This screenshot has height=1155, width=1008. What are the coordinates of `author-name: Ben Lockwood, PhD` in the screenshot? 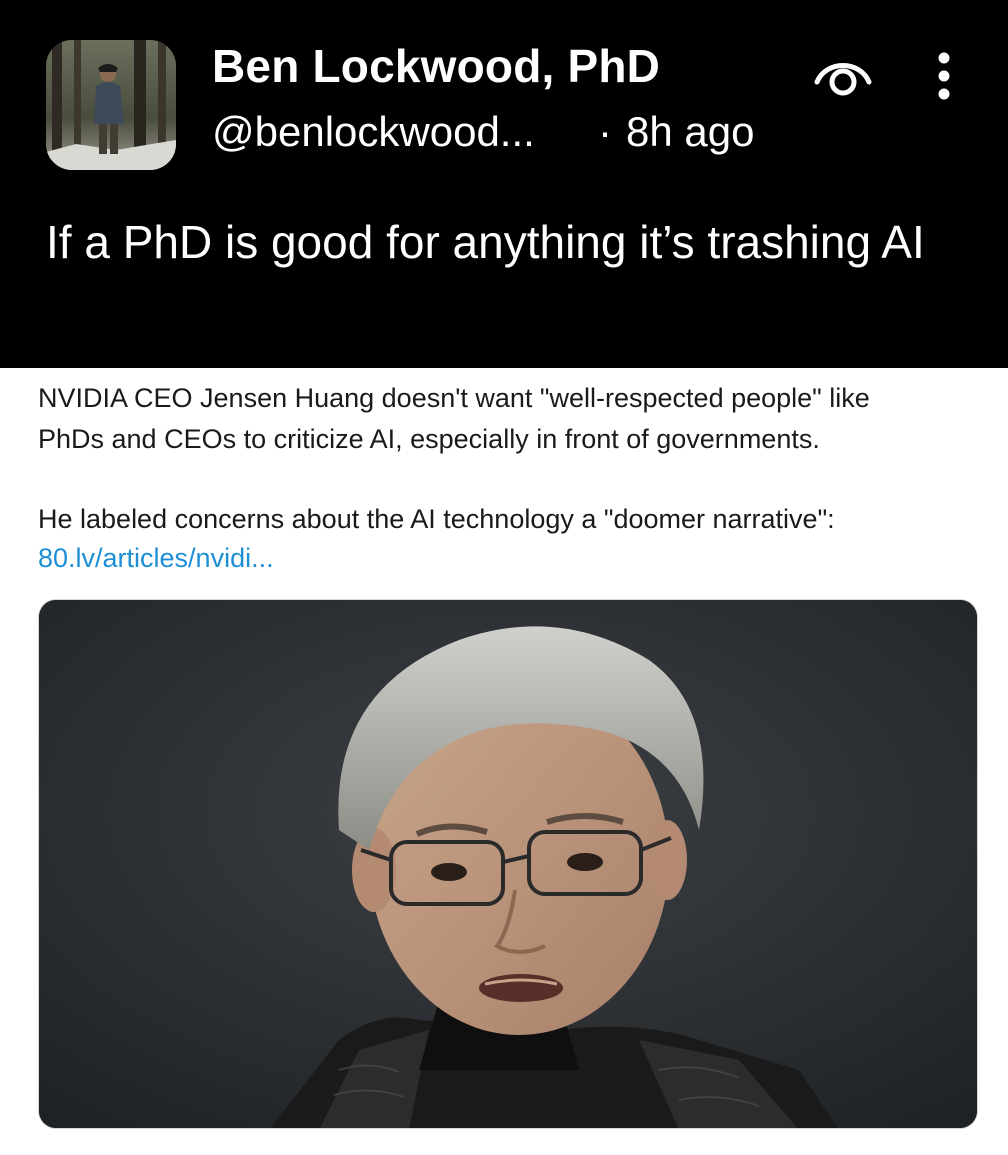 It's located at (436, 66).